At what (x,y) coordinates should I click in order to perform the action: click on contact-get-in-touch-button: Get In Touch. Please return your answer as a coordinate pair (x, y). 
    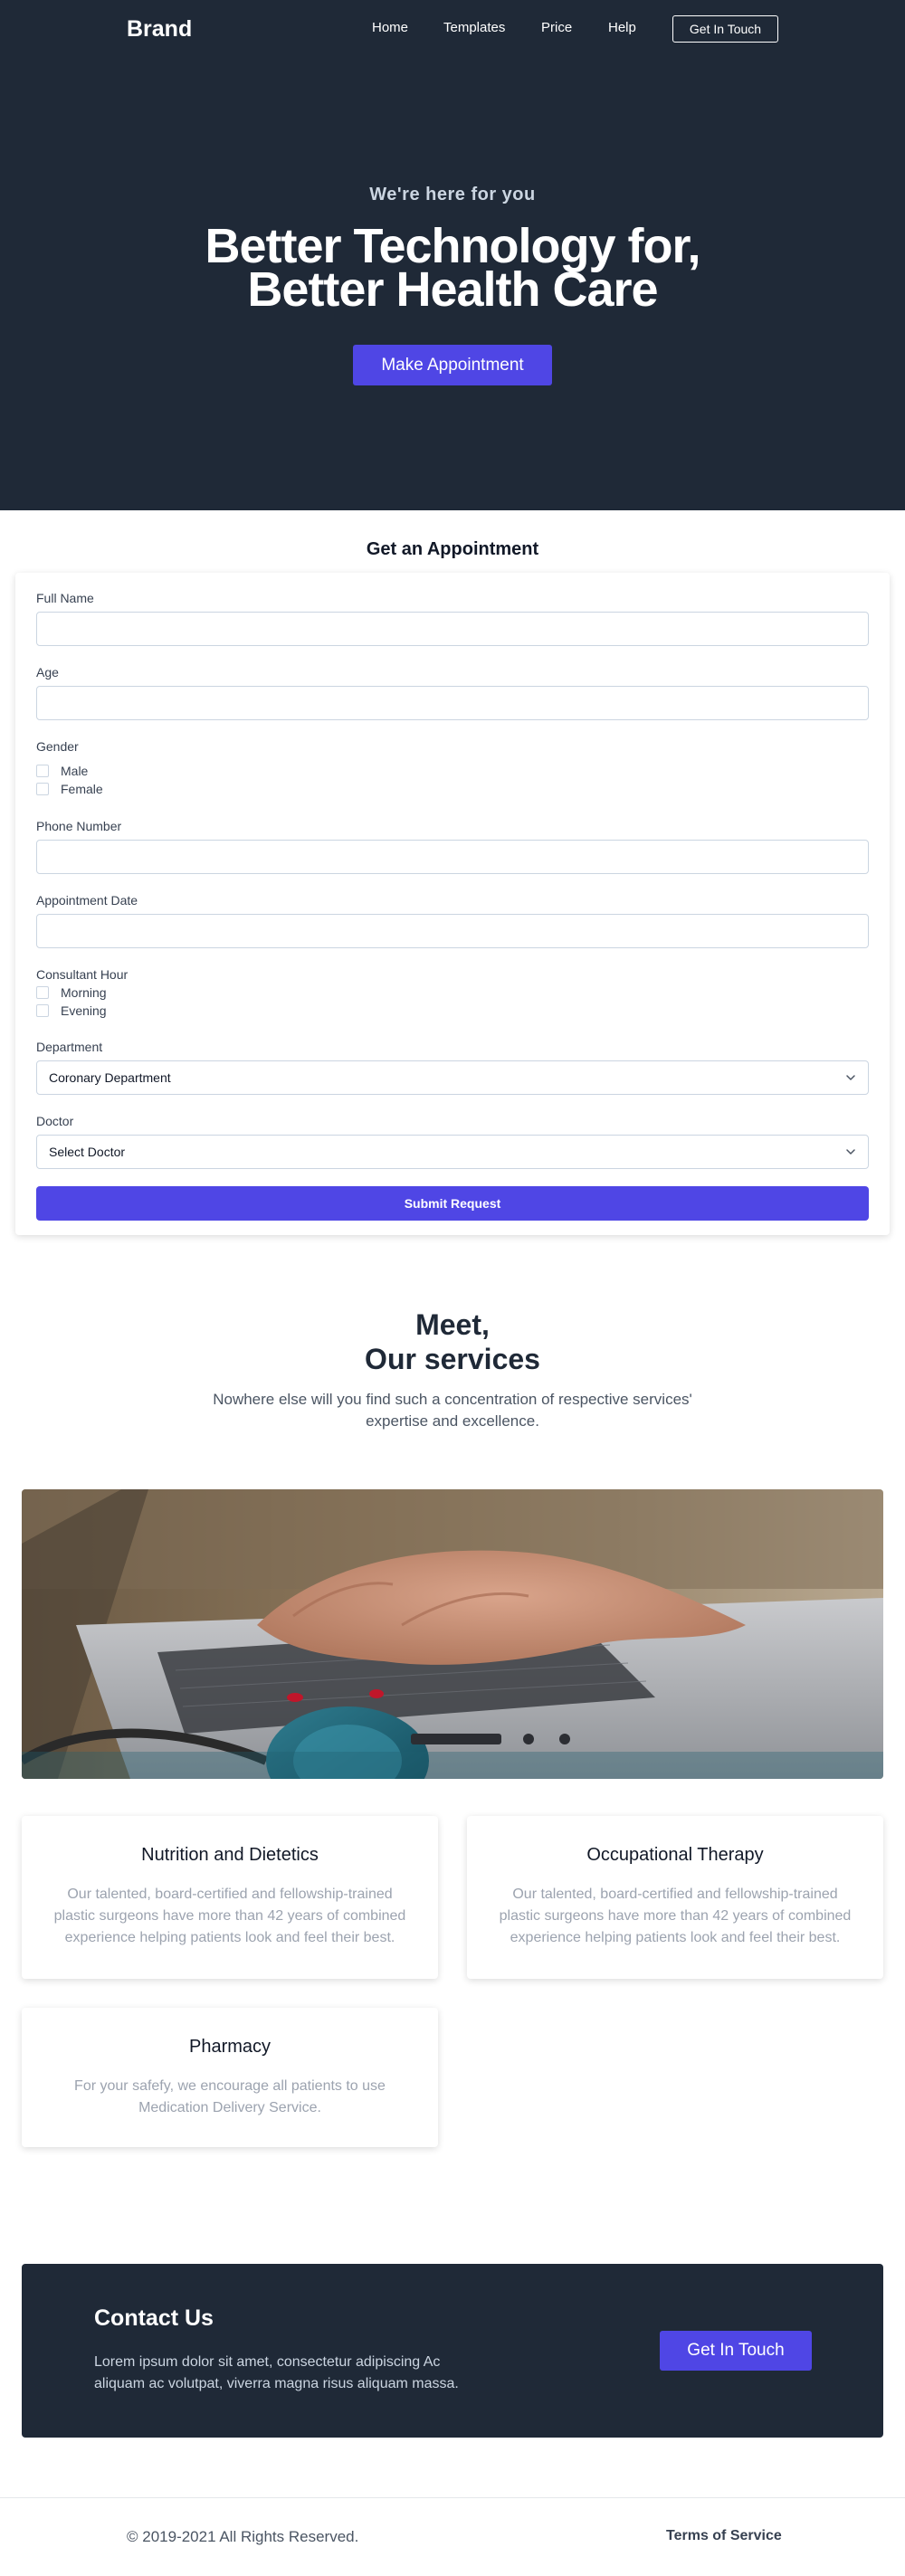
    Looking at the image, I should click on (736, 2351).